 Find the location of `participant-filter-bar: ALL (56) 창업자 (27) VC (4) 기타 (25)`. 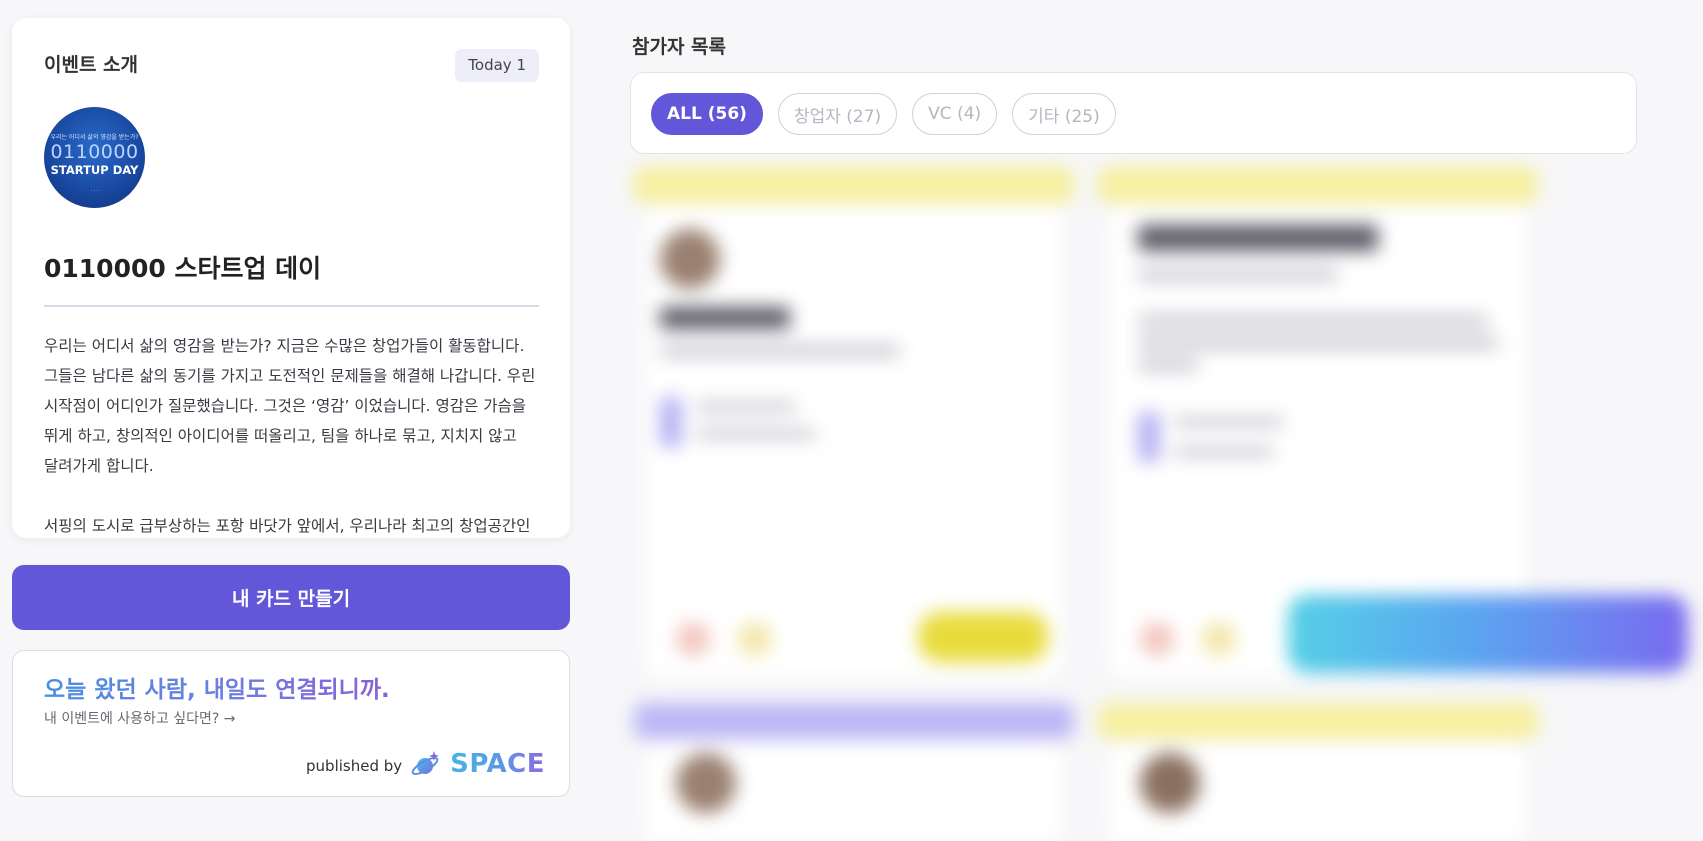

participant-filter-bar: ALL (56) 창업자 (27) VC (4) 기타 (25) is located at coordinates (1133, 113).